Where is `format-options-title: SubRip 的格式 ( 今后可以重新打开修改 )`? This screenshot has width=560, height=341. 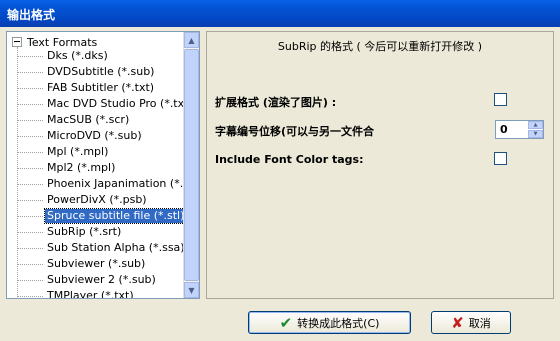
format-options-title: SubRip 的格式 ( 今后可以重新打开修改 ) is located at coordinates (380, 46).